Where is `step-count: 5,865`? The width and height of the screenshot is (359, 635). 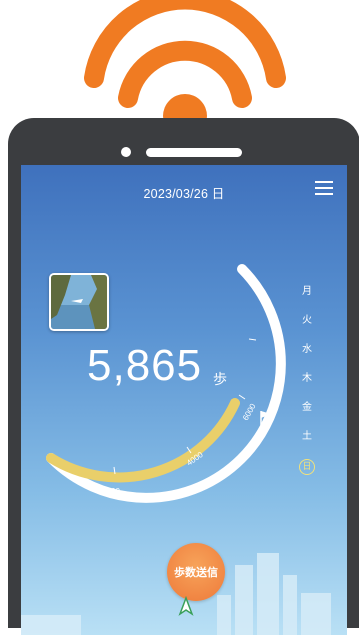 step-count: 5,865 is located at coordinates (145, 365).